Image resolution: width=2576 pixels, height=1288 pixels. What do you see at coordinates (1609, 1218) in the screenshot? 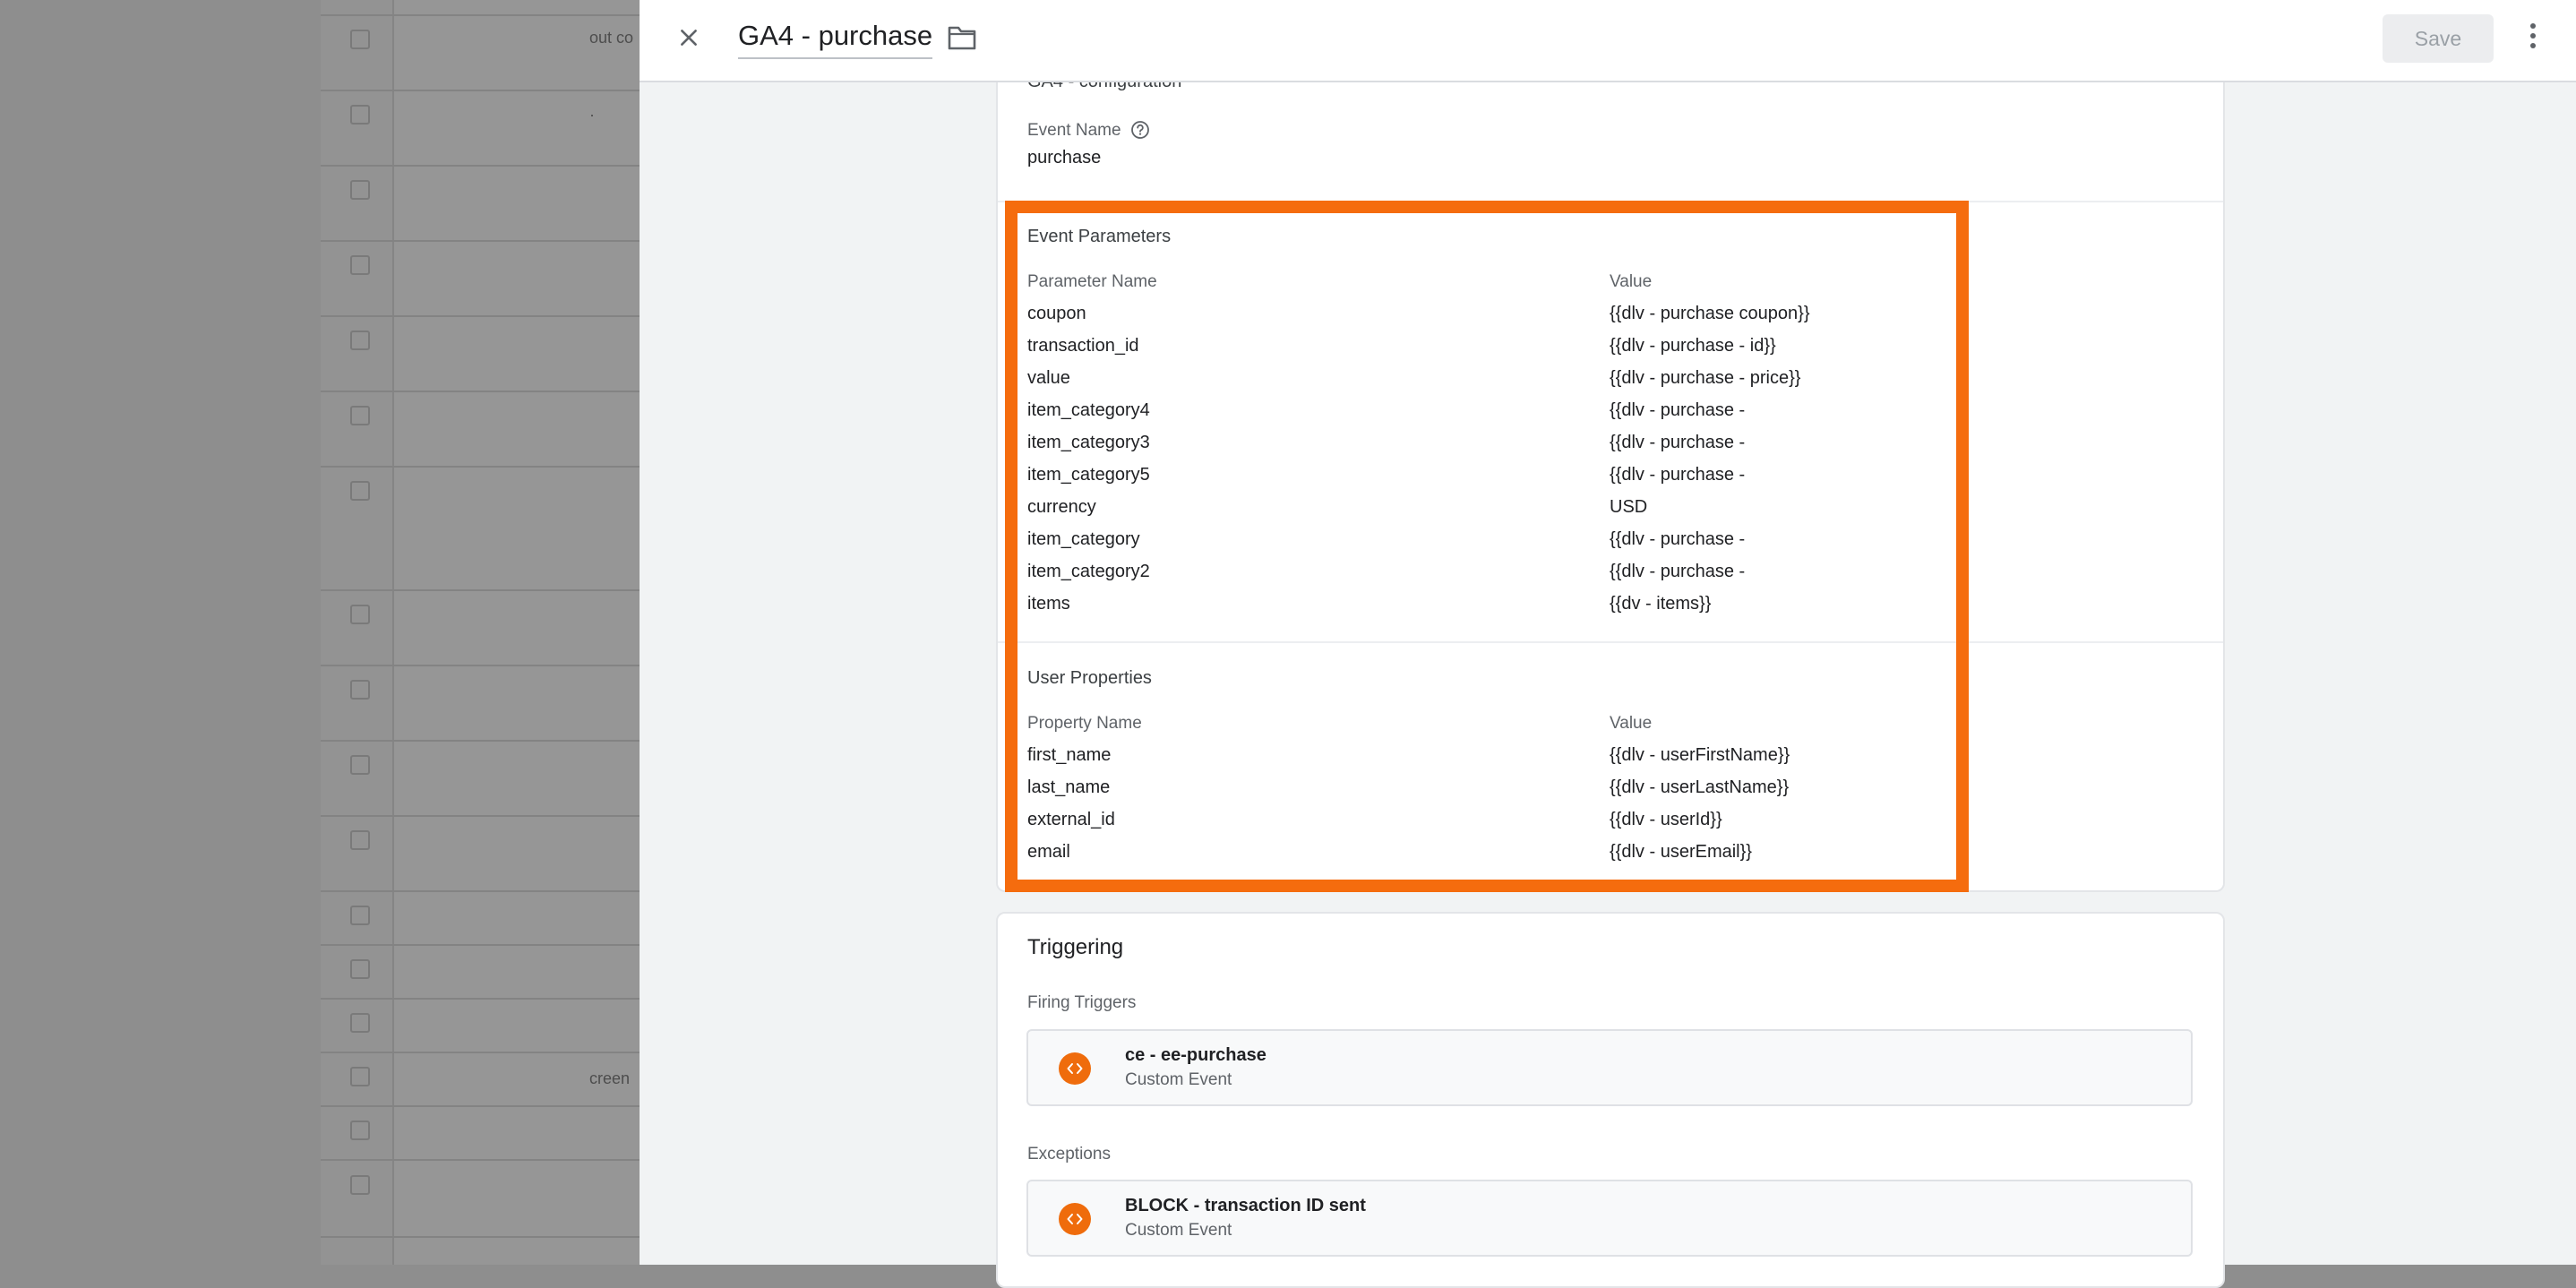
I see `exception-trigger-item: BLOCK - transaction ID sent Custom Event` at bounding box center [1609, 1218].